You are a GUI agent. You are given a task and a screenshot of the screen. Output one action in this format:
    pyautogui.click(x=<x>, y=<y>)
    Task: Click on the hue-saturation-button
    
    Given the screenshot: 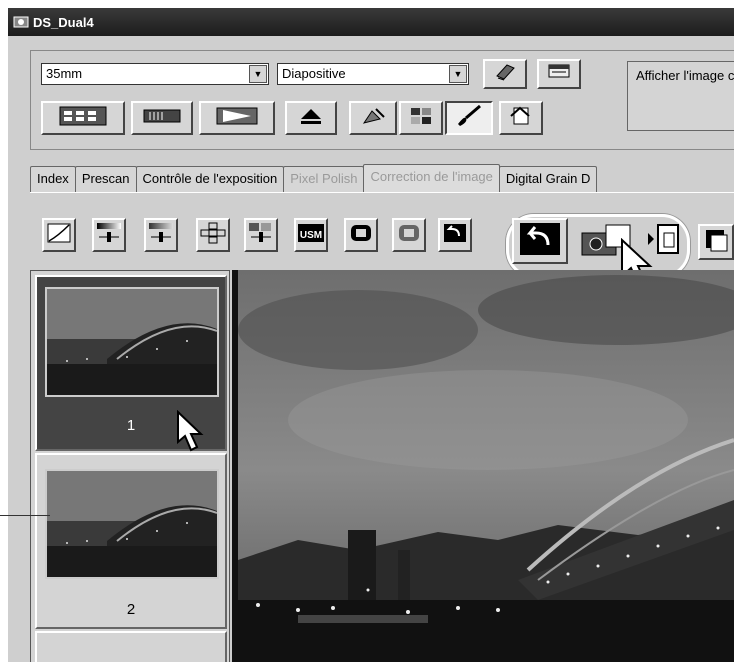 What is the action you would take?
    pyautogui.click(x=261, y=235)
    